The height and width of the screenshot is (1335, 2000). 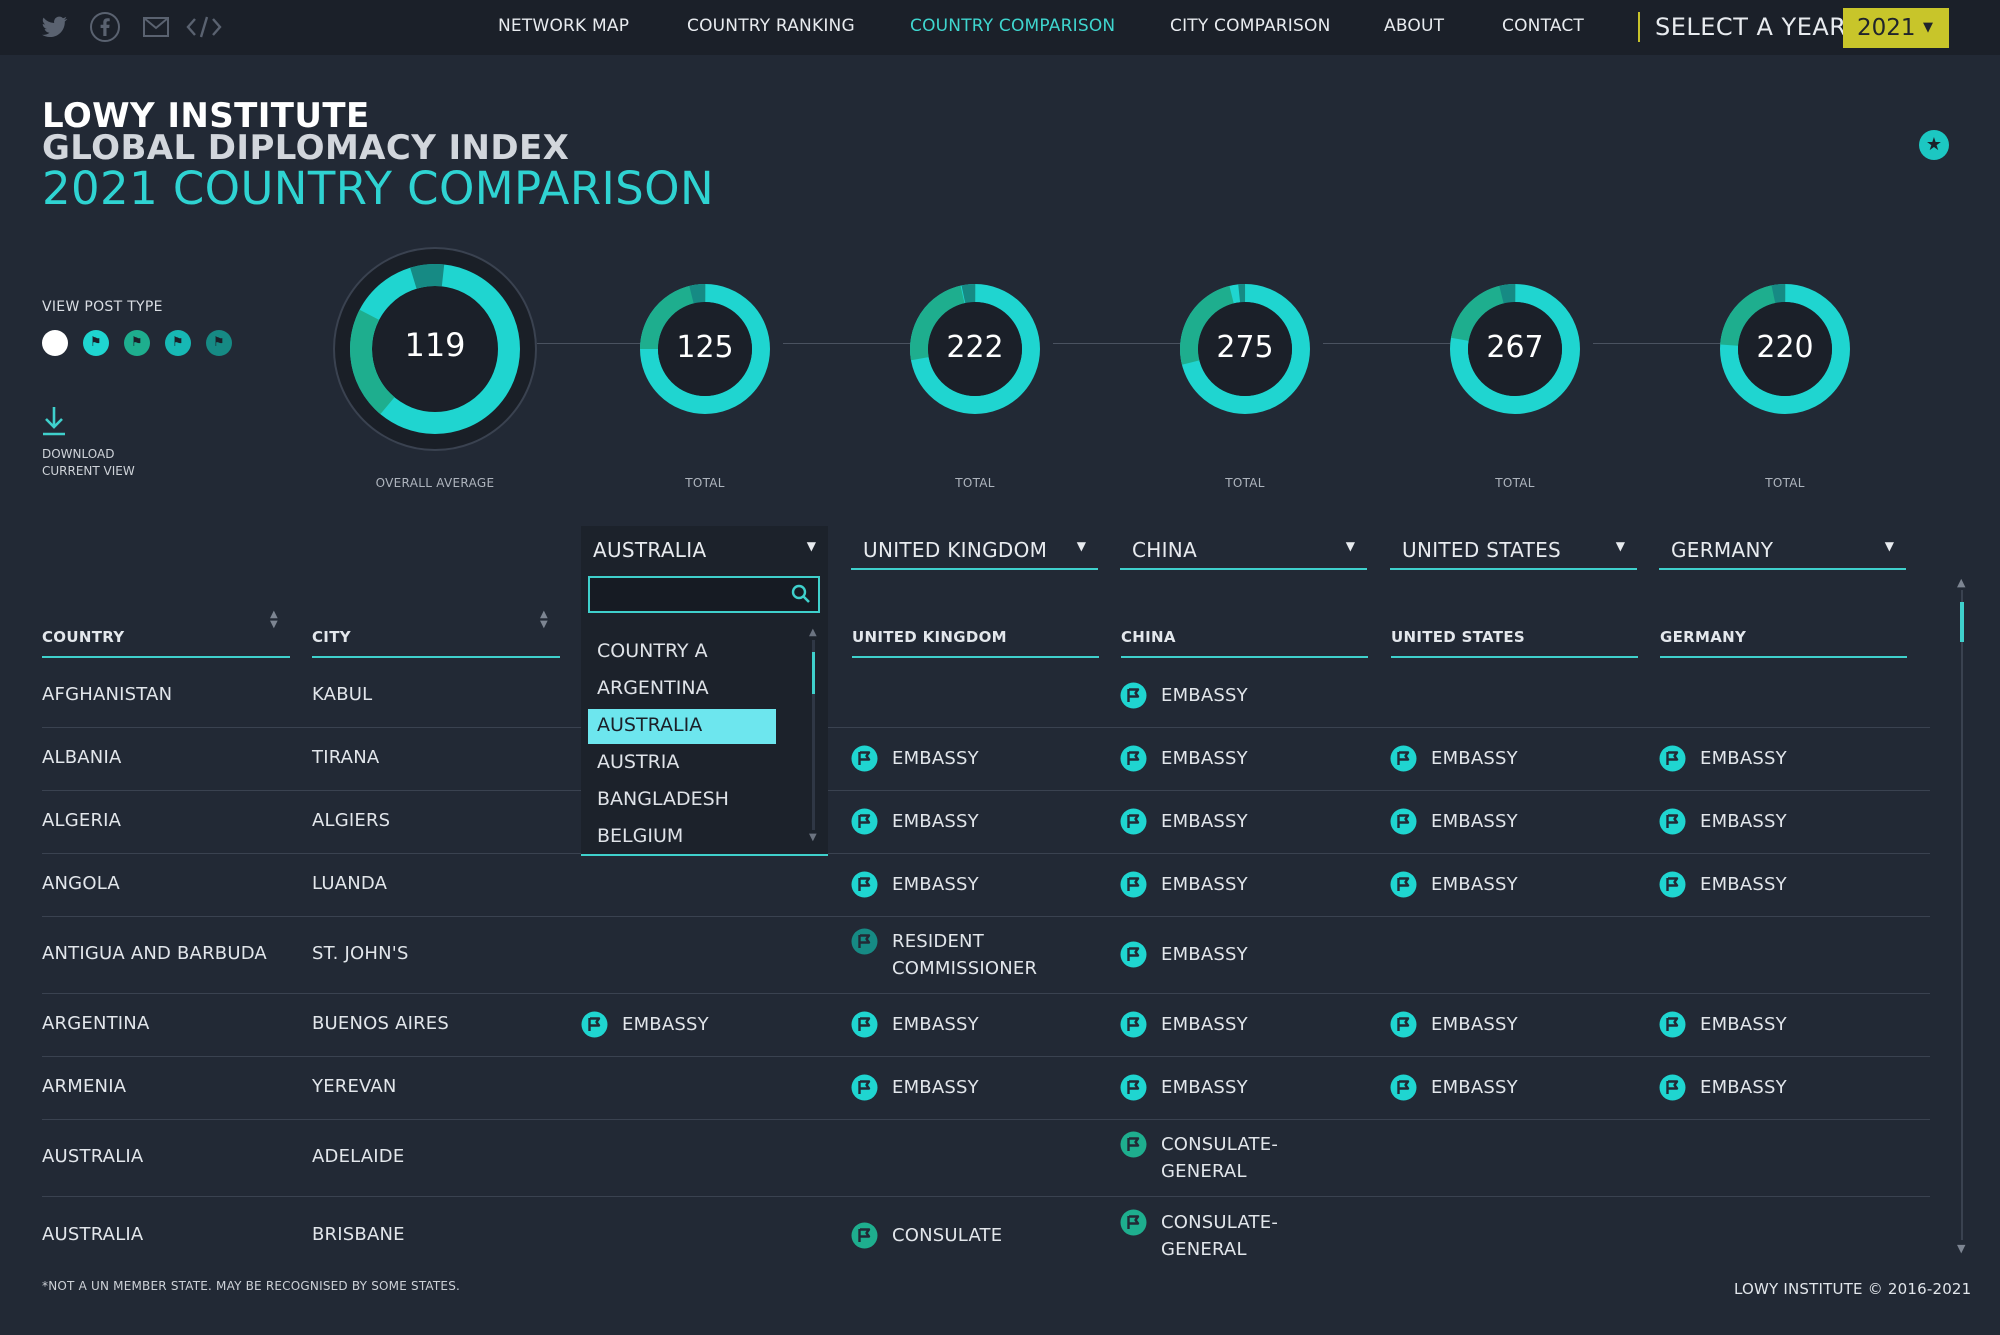 I want to click on search-icon, so click(x=801, y=596).